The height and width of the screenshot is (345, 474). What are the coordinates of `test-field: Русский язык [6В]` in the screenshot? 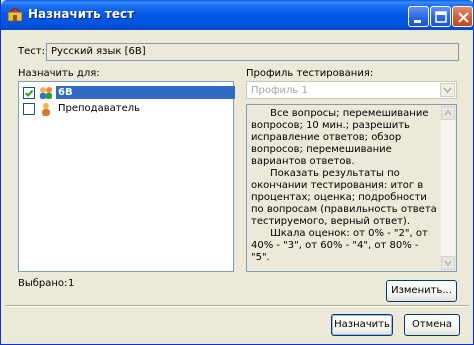 It's located at (252, 52).